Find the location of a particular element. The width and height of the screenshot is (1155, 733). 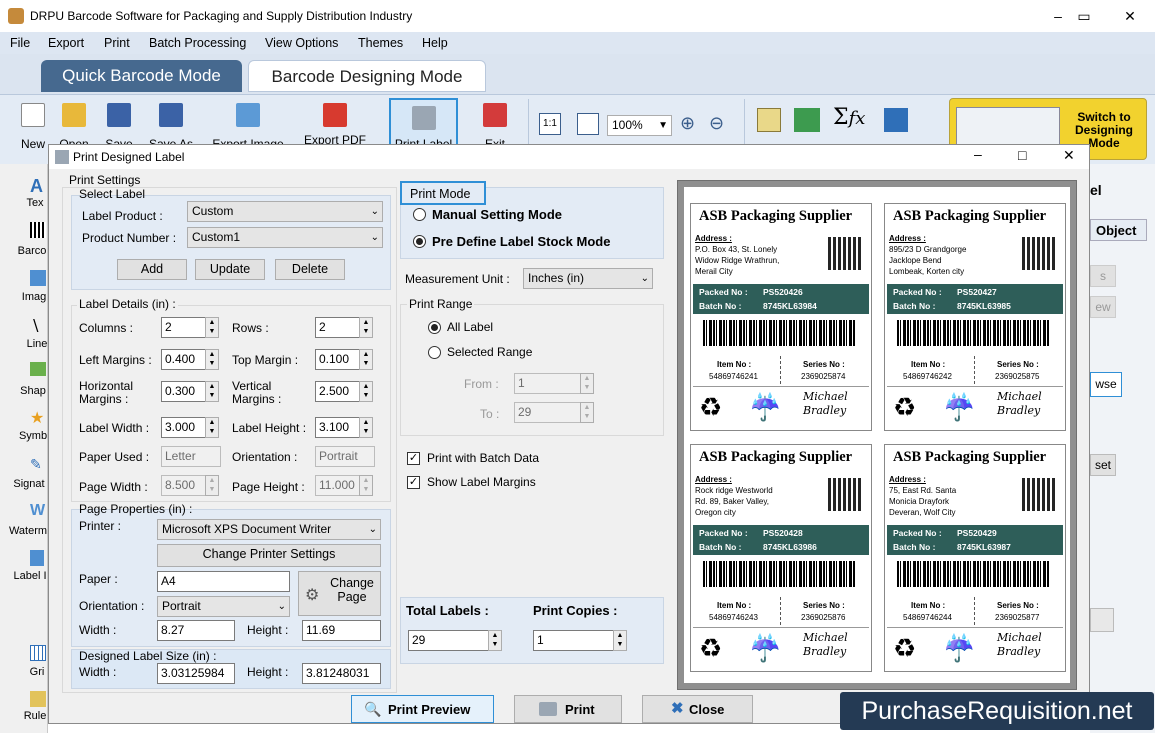

panel-button-1: s is located at coordinates (1103, 276).